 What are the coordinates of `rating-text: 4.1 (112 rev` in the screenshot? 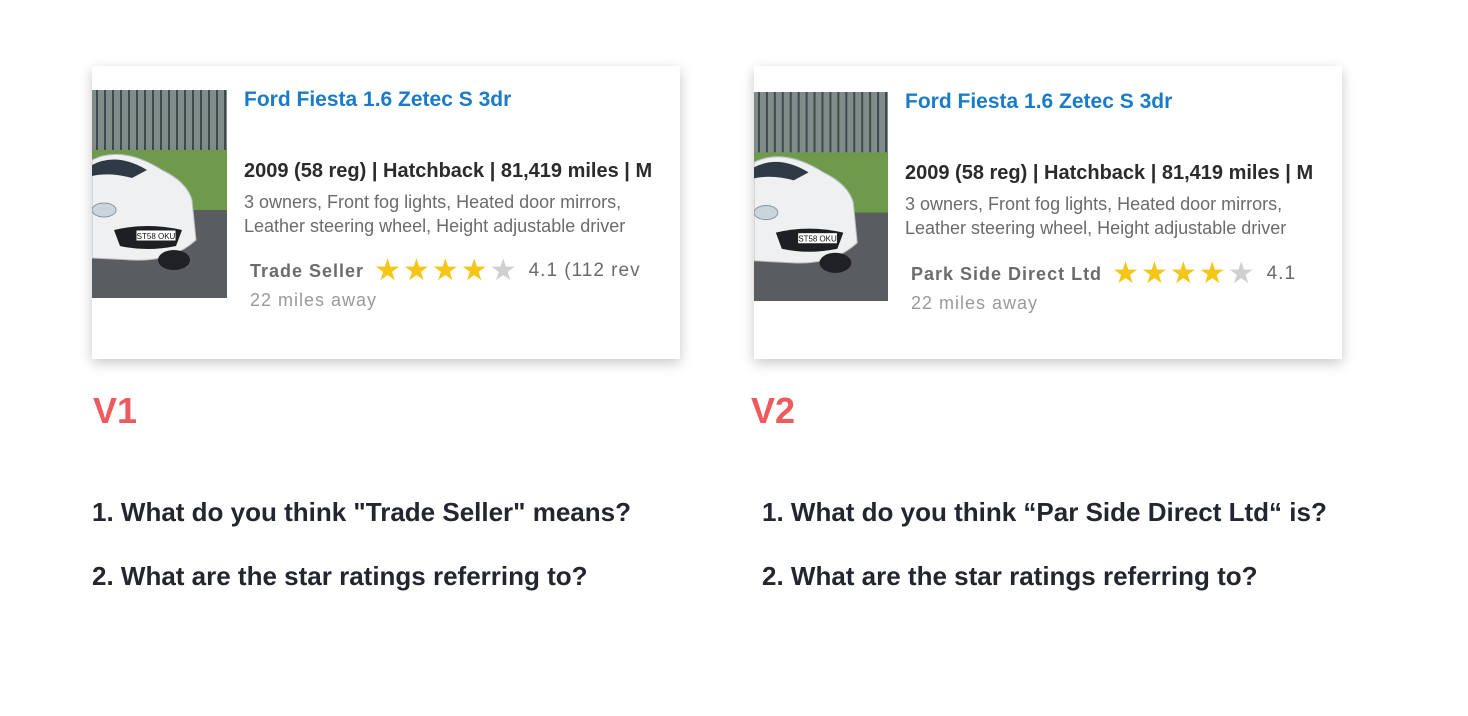 It's located at (585, 271).